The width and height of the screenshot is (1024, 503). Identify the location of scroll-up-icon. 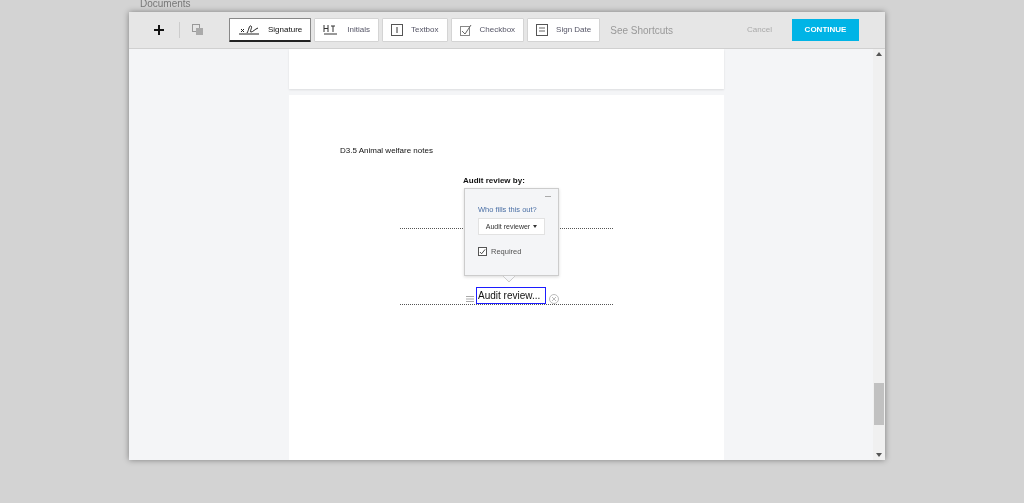
(879, 54).